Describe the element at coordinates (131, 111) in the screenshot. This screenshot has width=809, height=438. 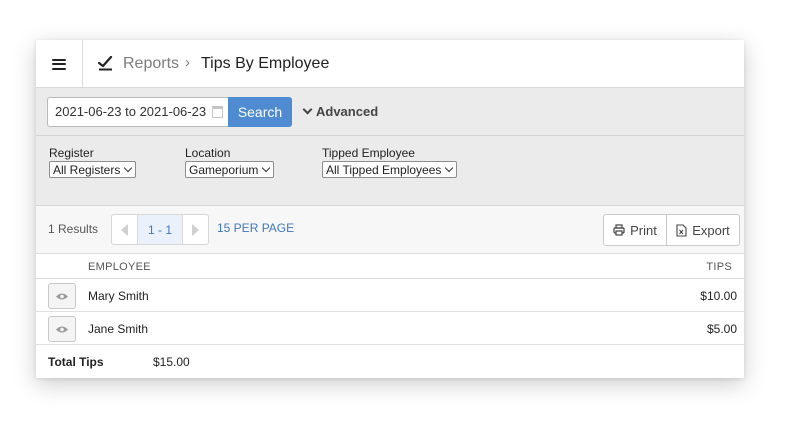
I see `date-range-value: 2021-06-23 to 2021-06-23` at that location.